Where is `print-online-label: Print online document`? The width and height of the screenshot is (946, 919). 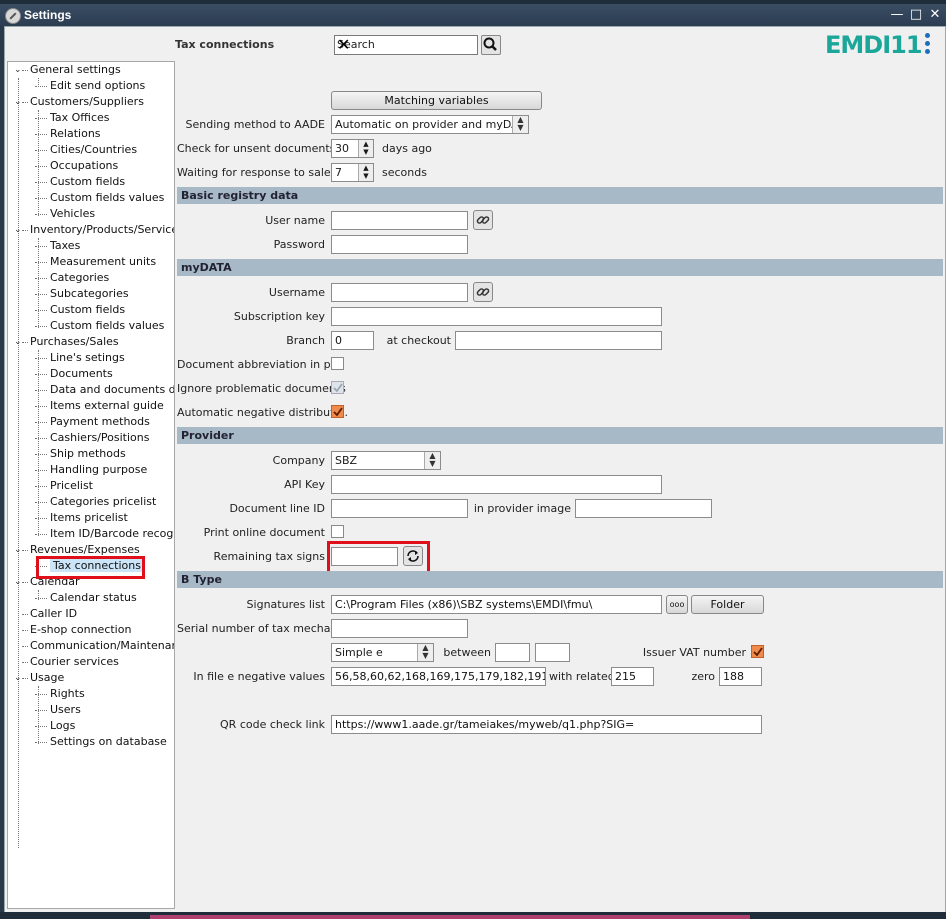
print-online-label: Print online document is located at coordinates (264, 532).